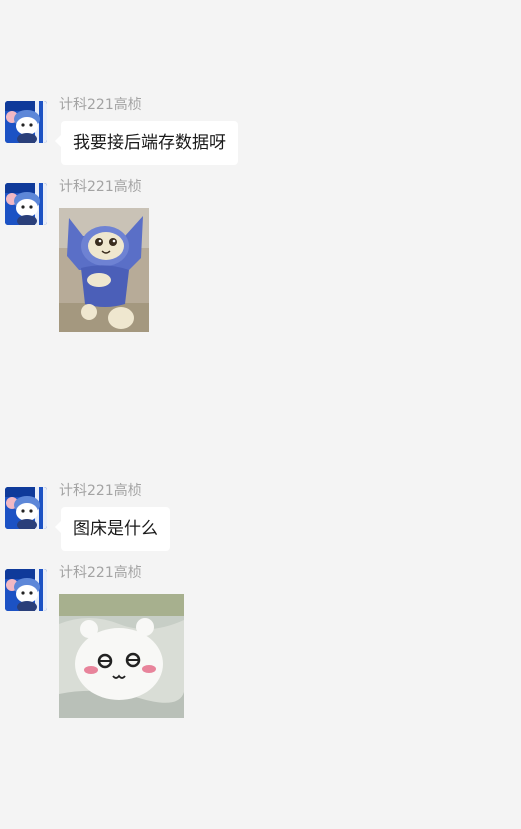  Describe the element at coordinates (112, 529) in the screenshot. I see `message-bubble: 图床是什么` at that location.